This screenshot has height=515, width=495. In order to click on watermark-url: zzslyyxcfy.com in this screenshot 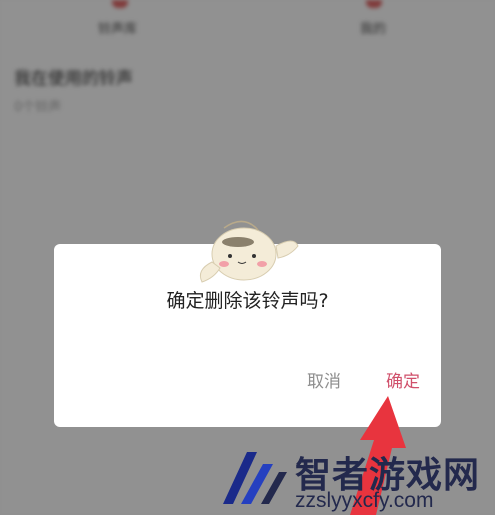, I will do `click(364, 500)`.